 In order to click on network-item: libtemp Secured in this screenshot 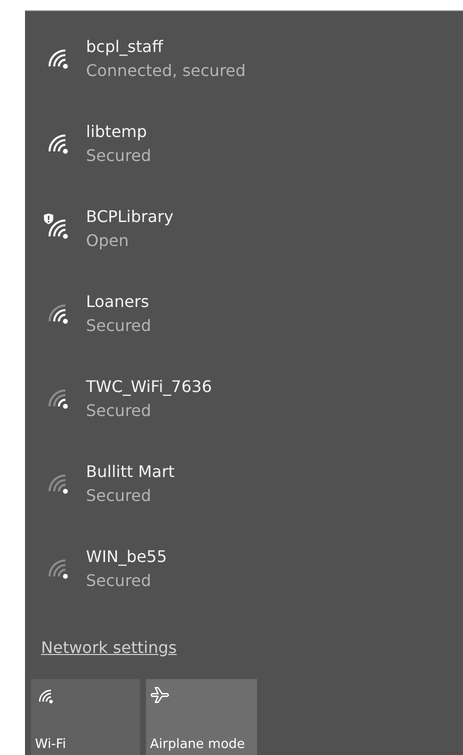, I will do `click(253, 149)`.